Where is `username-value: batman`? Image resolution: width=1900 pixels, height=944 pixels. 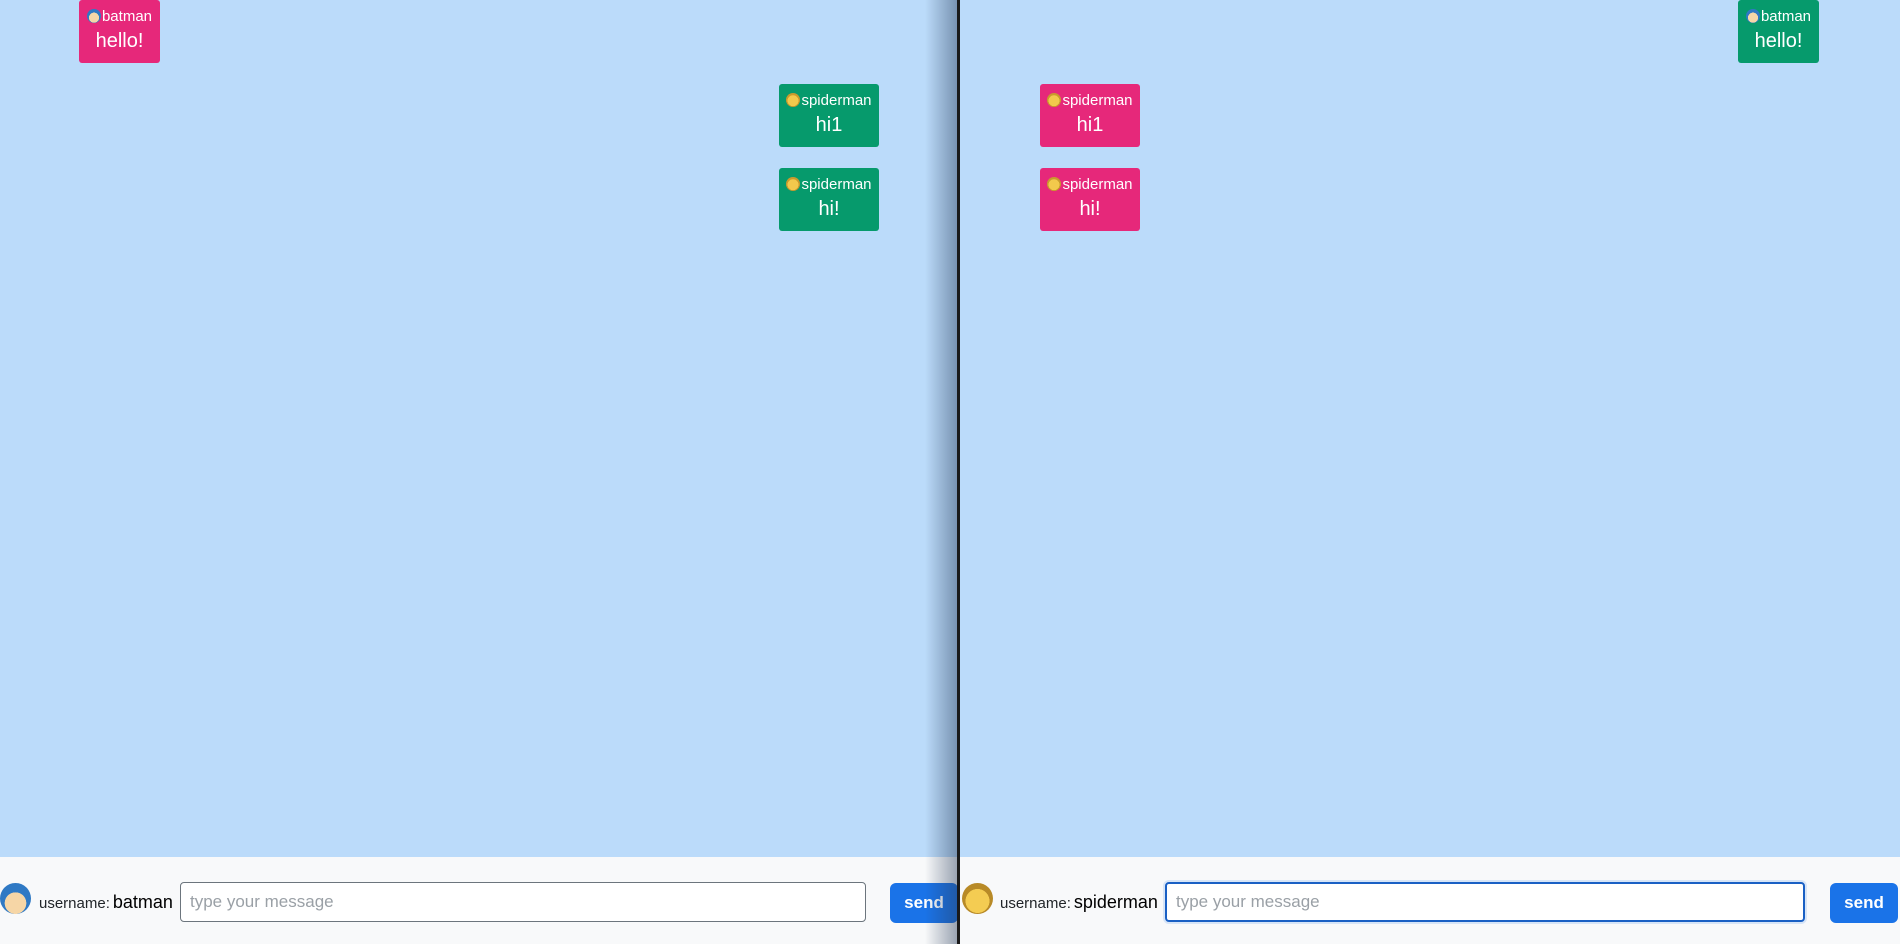 username-value: batman is located at coordinates (142, 902).